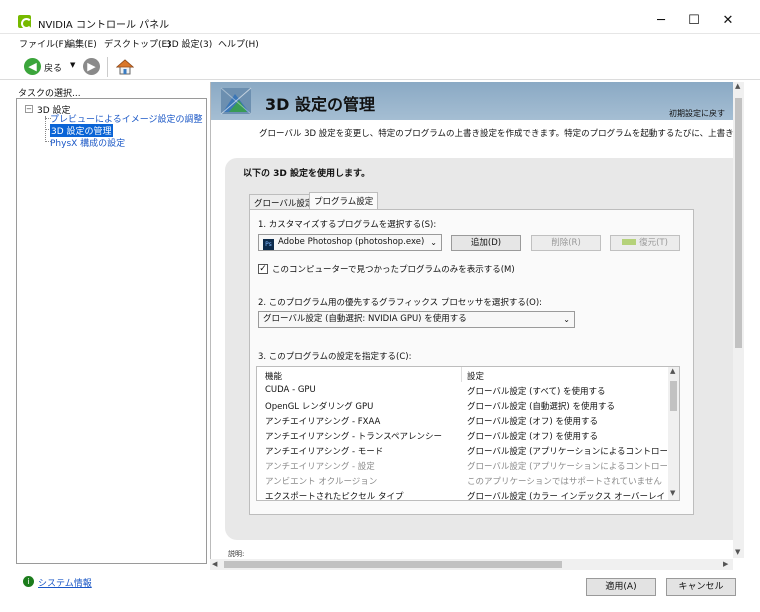 This screenshot has height=612, width=760. I want to click on menu-desktop: デスクトップ(E), so click(137, 43).